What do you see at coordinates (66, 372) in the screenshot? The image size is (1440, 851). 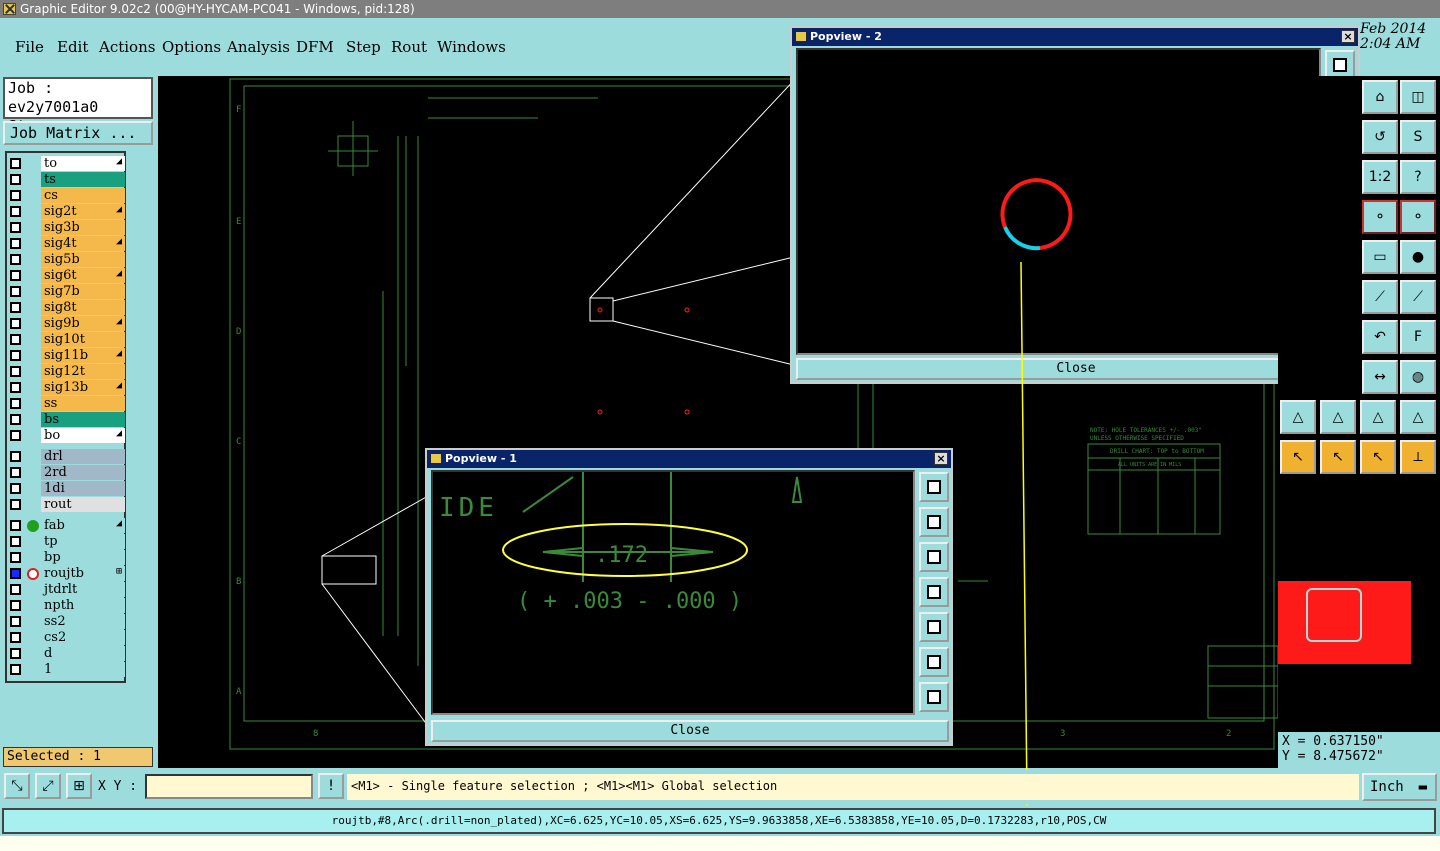 I see `layer-row: sig12t` at bounding box center [66, 372].